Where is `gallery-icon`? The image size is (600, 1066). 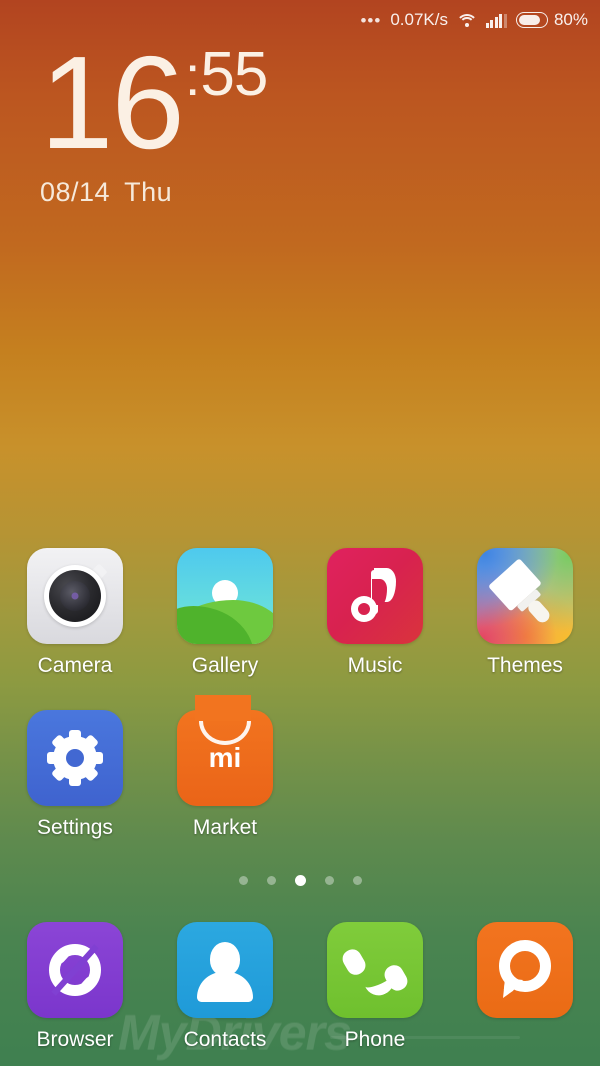 gallery-icon is located at coordinates (225, 596).